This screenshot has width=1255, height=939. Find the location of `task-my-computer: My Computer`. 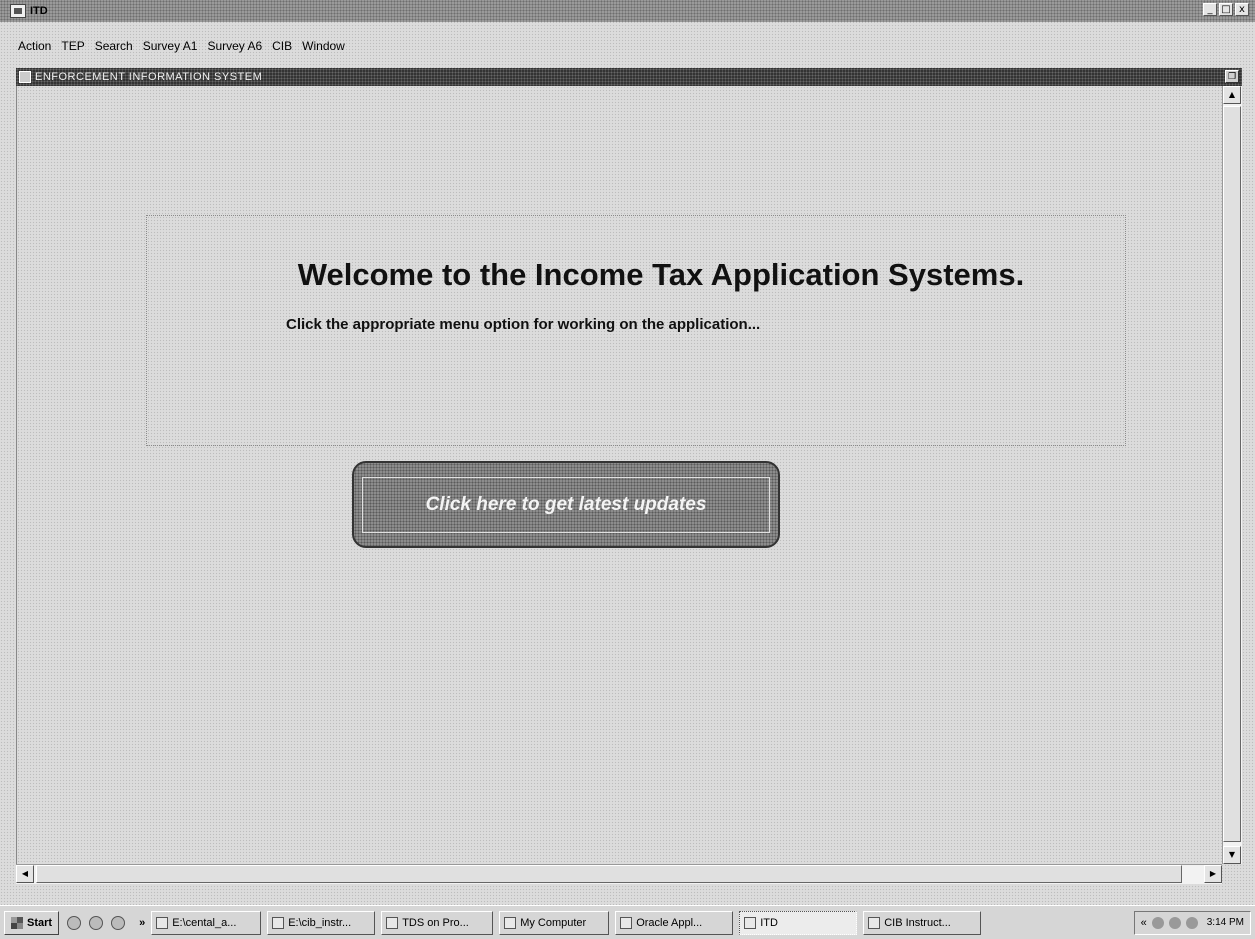

task-my-computer: My Computer is located at coordinates (554, 922).